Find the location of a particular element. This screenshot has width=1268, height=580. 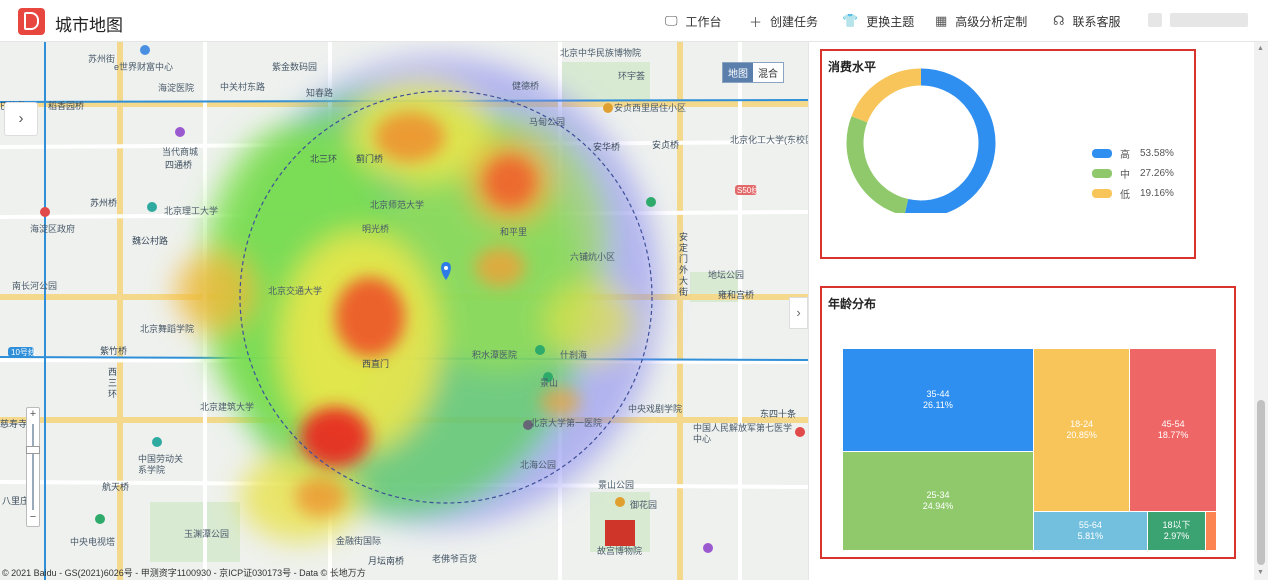

legend-value: 19.16% is located at coordinates (1157, 193).